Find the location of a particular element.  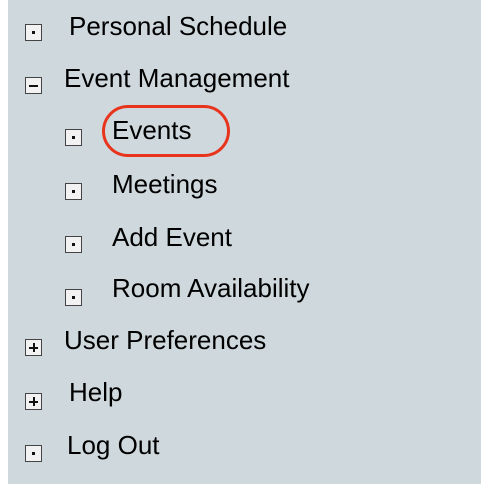

nav-item-events: Events is located at coordinates (120, 132).